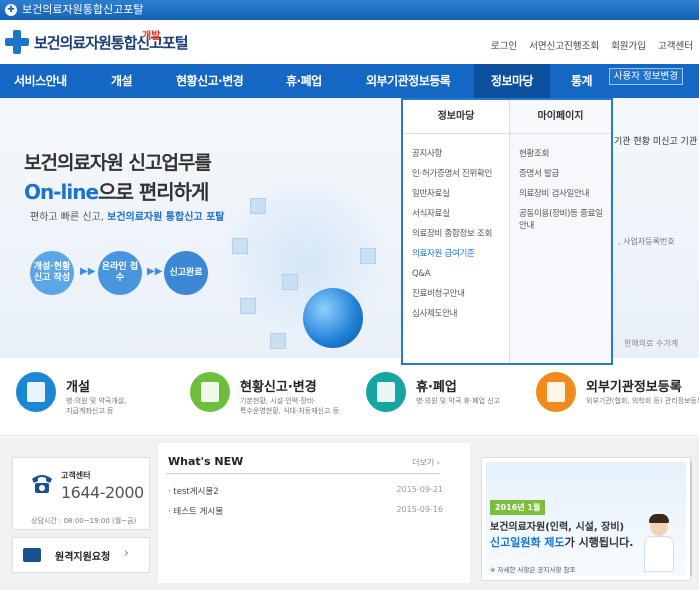  I want to click on globe-icon, so click(333, 318).